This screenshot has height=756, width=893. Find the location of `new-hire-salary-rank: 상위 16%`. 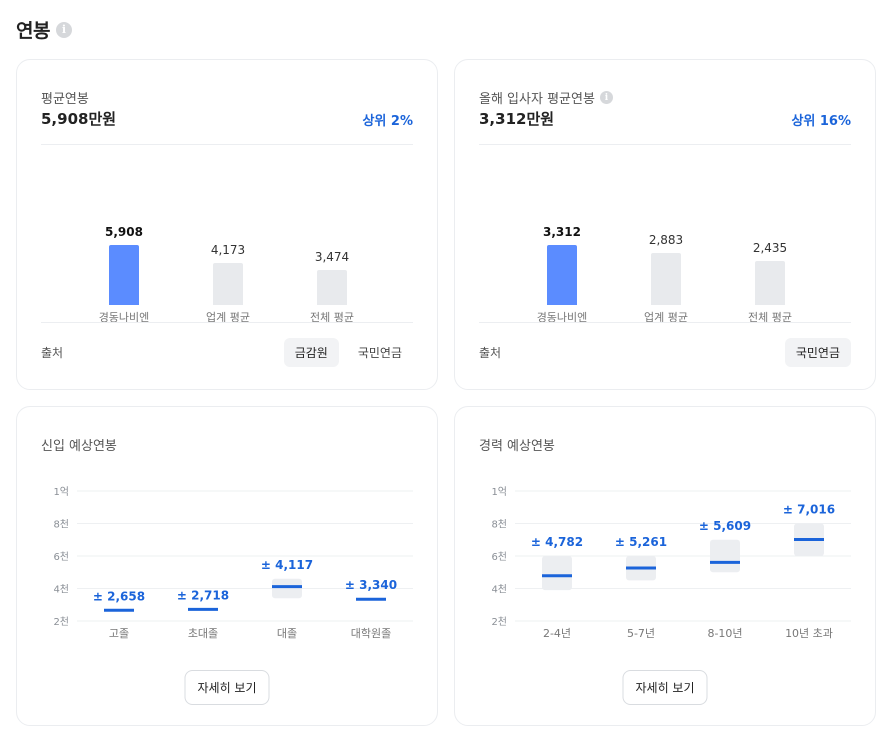

new-hire-salary-rank: 상위 16% is located at coordinates (821, 121).